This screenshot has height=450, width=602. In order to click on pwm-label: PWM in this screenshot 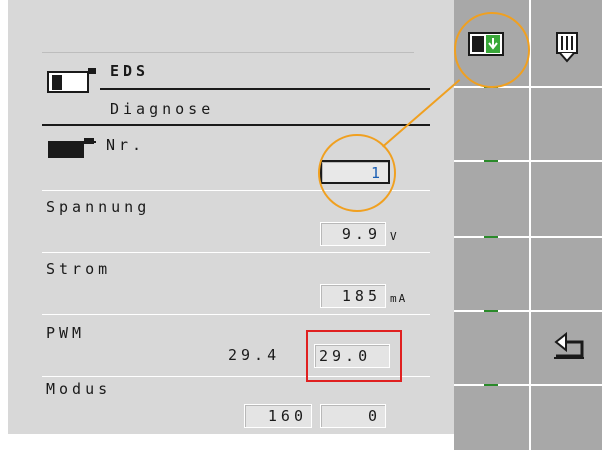, I will do `click(66, 333)`.